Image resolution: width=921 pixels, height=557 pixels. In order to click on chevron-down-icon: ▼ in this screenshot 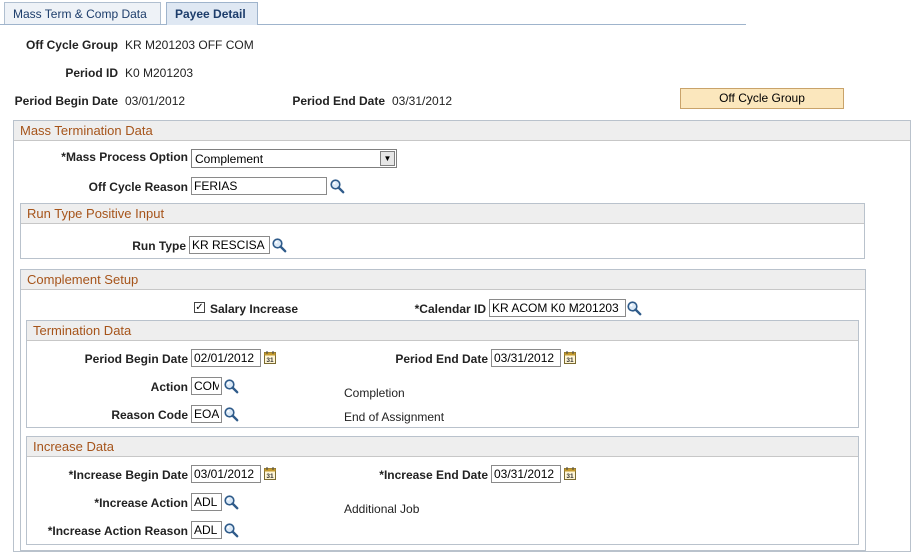, I will do `click(387, 158)`.